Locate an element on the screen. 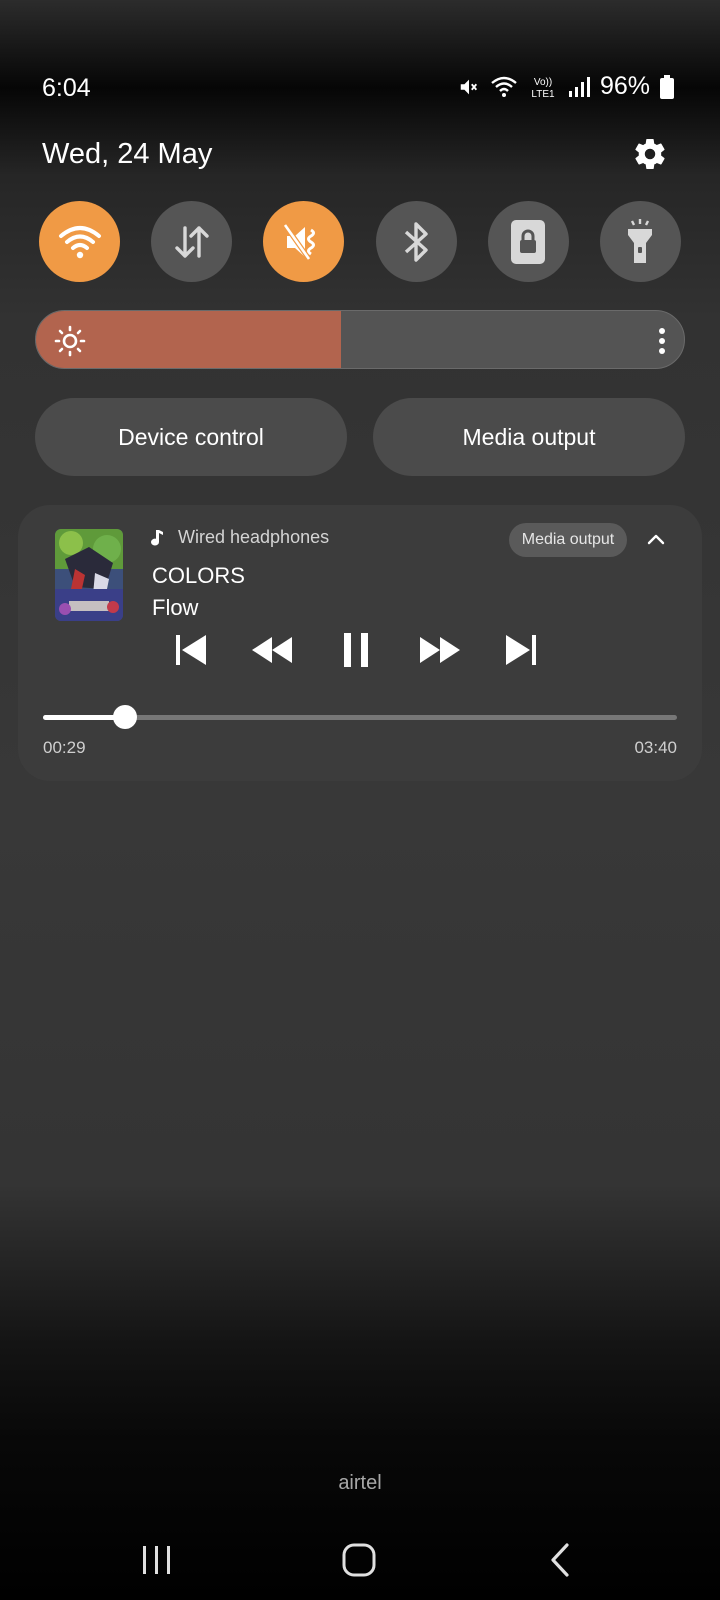 This screenshot has width=720, height=1600. status-icons: Vo)) LTE1 96% is located at coordinates (566, 86).